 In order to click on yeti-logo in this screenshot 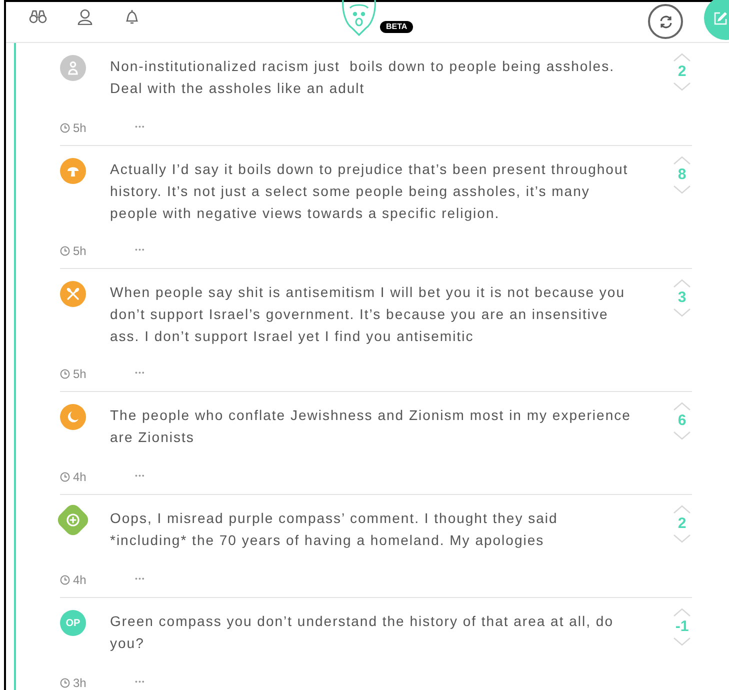, I will do `click(359, 18)`.